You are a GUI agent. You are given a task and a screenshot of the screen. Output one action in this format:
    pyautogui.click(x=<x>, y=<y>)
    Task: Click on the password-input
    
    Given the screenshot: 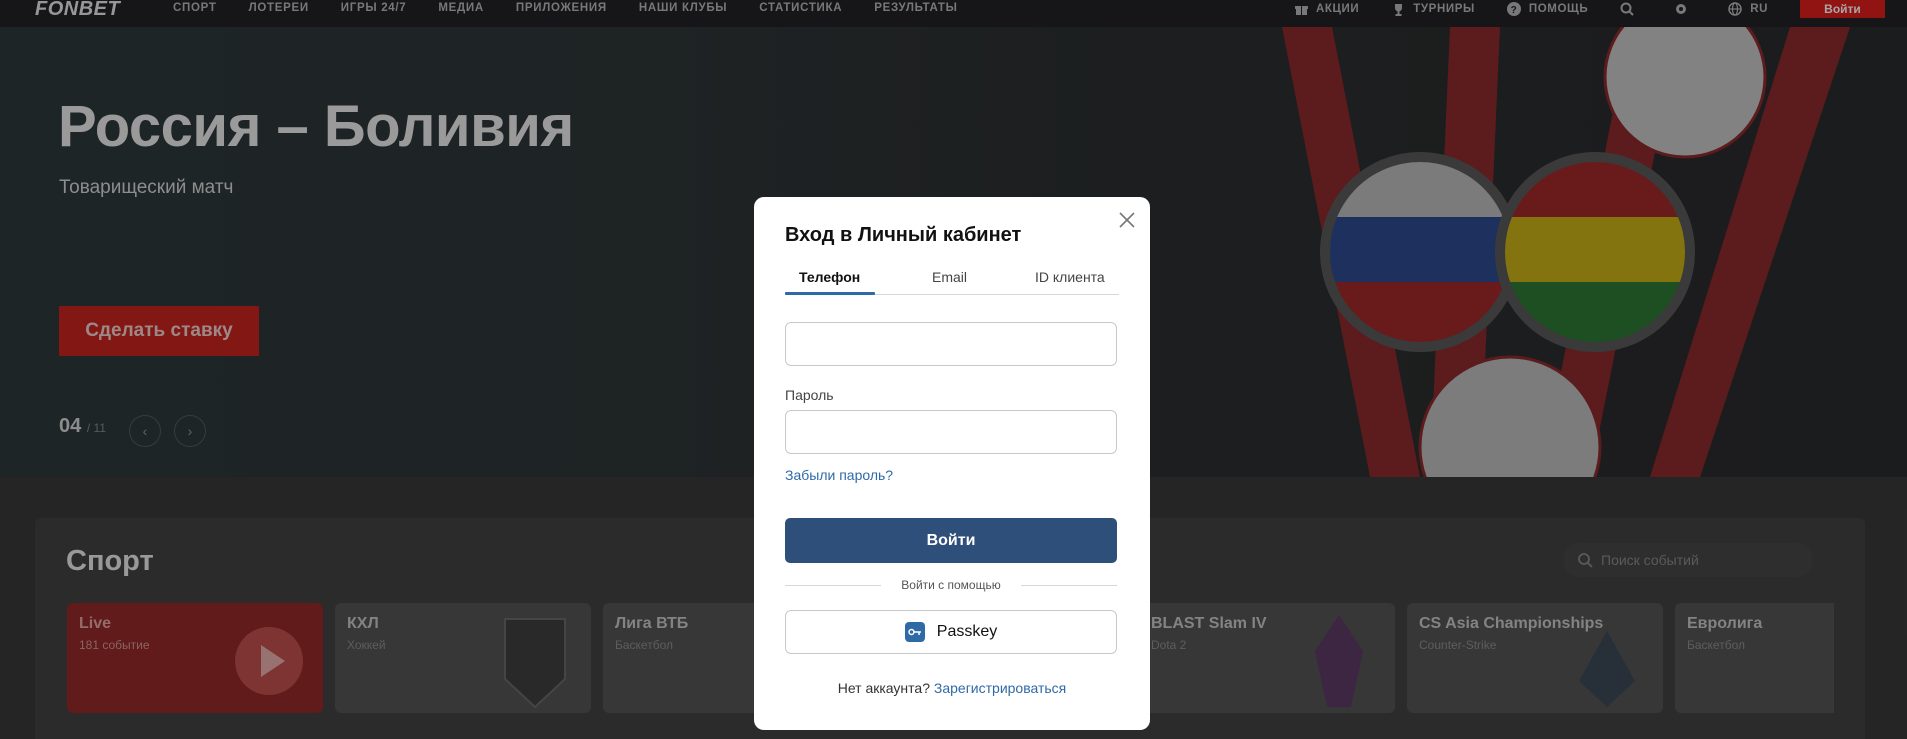 What is the action you would take?
    pyautogui.click(x=951, y=432)
    